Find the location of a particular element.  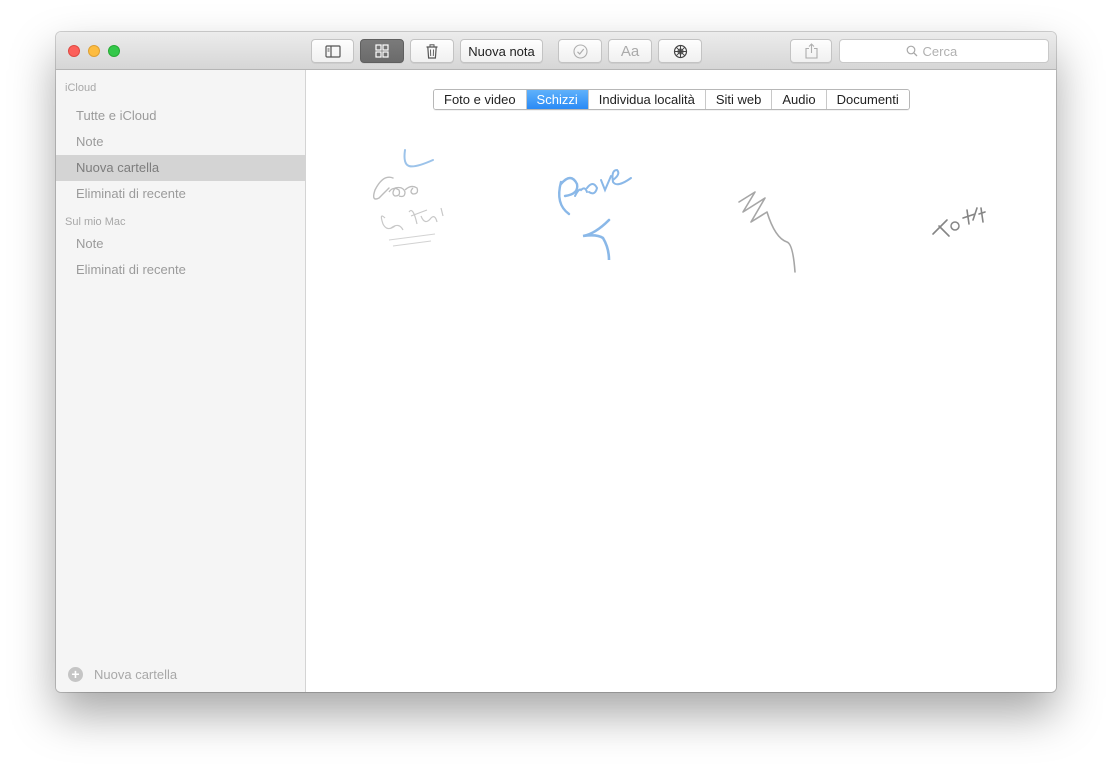

attachments-button is located at coordinates (680, 51).